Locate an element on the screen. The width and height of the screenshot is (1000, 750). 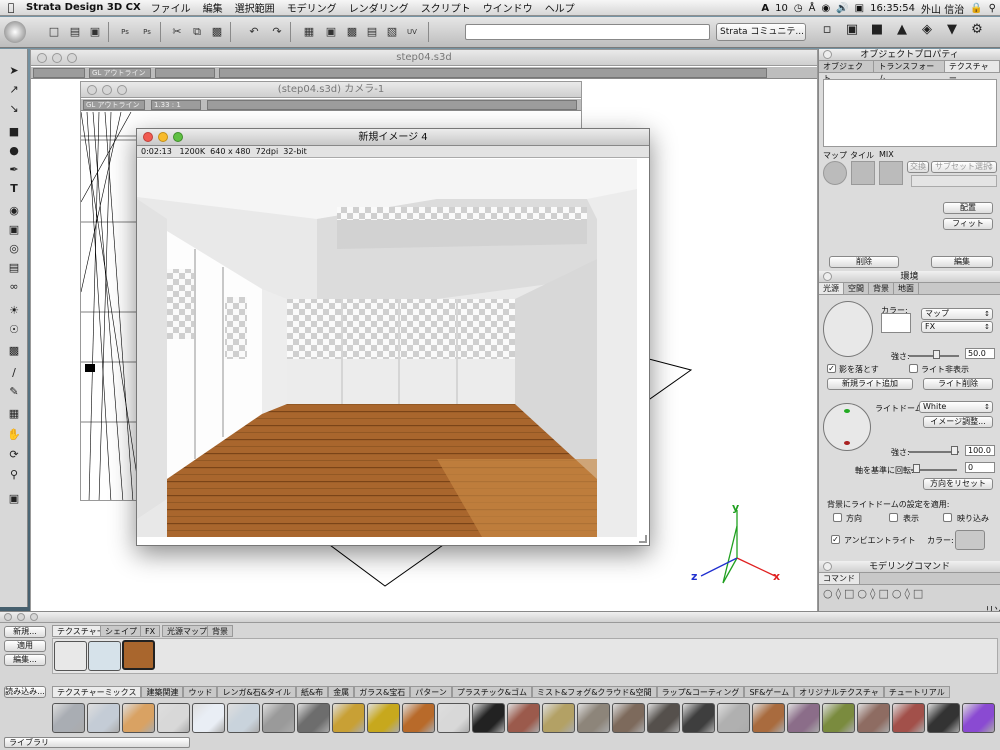
dome-intensity-field: 100.0 is located at coordinates (980, 450).